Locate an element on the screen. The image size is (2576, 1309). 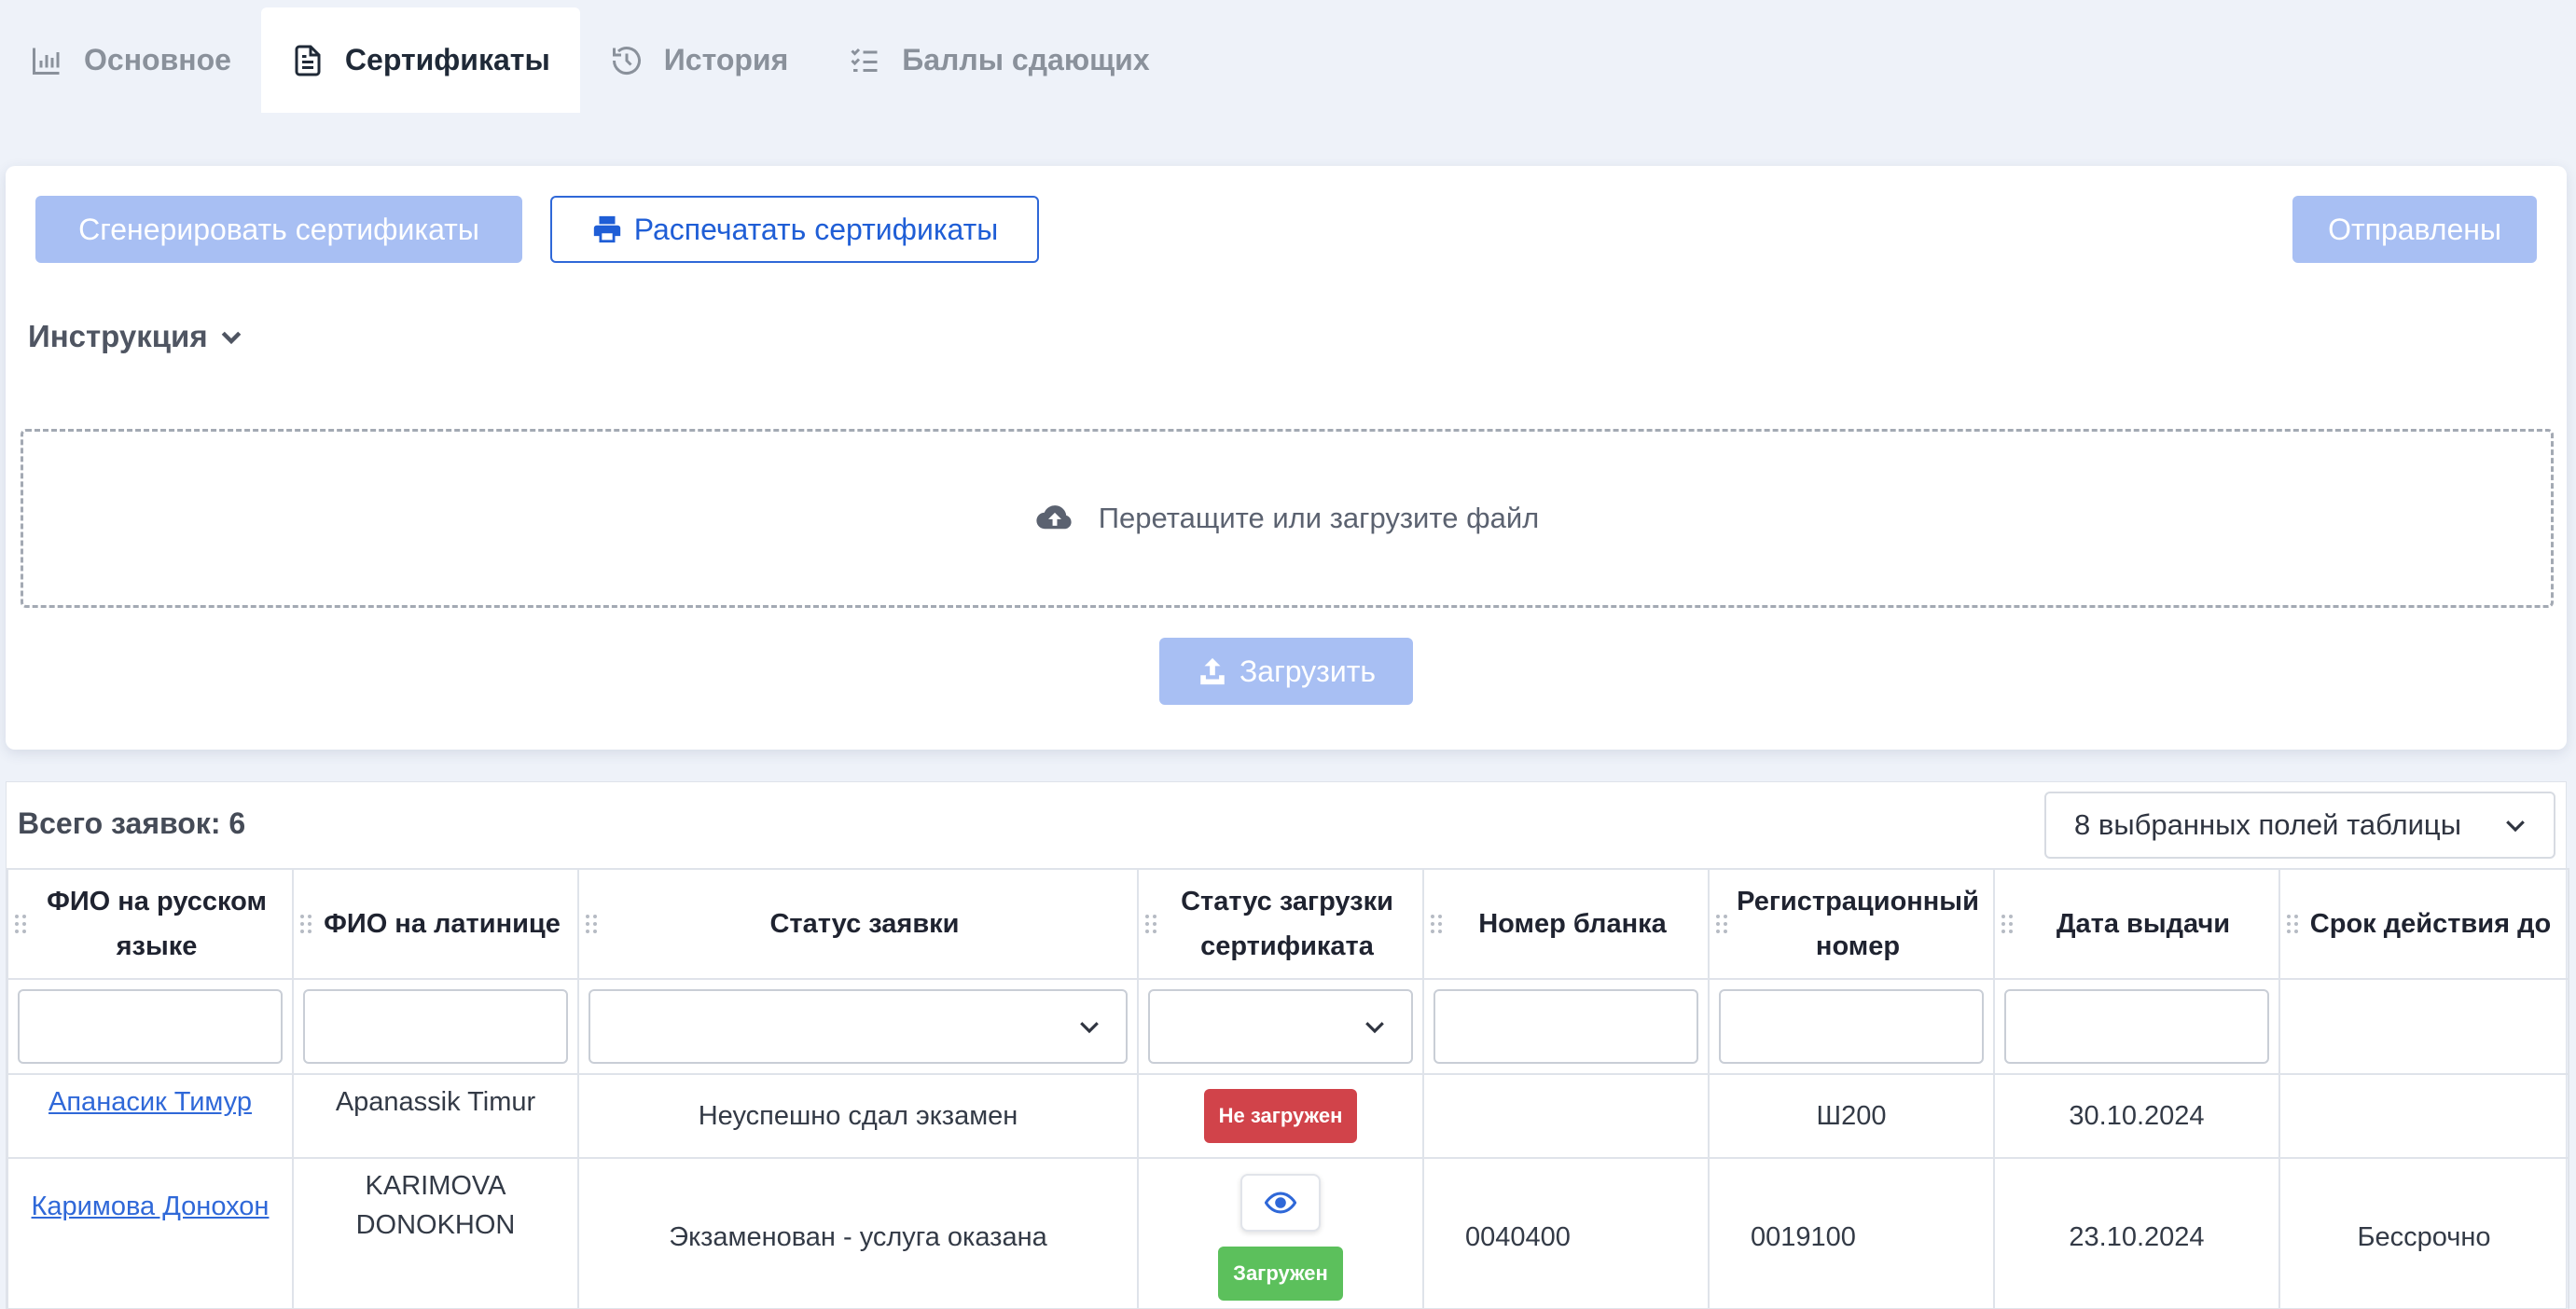
cell-reg-number: 0019100 is located at coordinates (1851, 1233).